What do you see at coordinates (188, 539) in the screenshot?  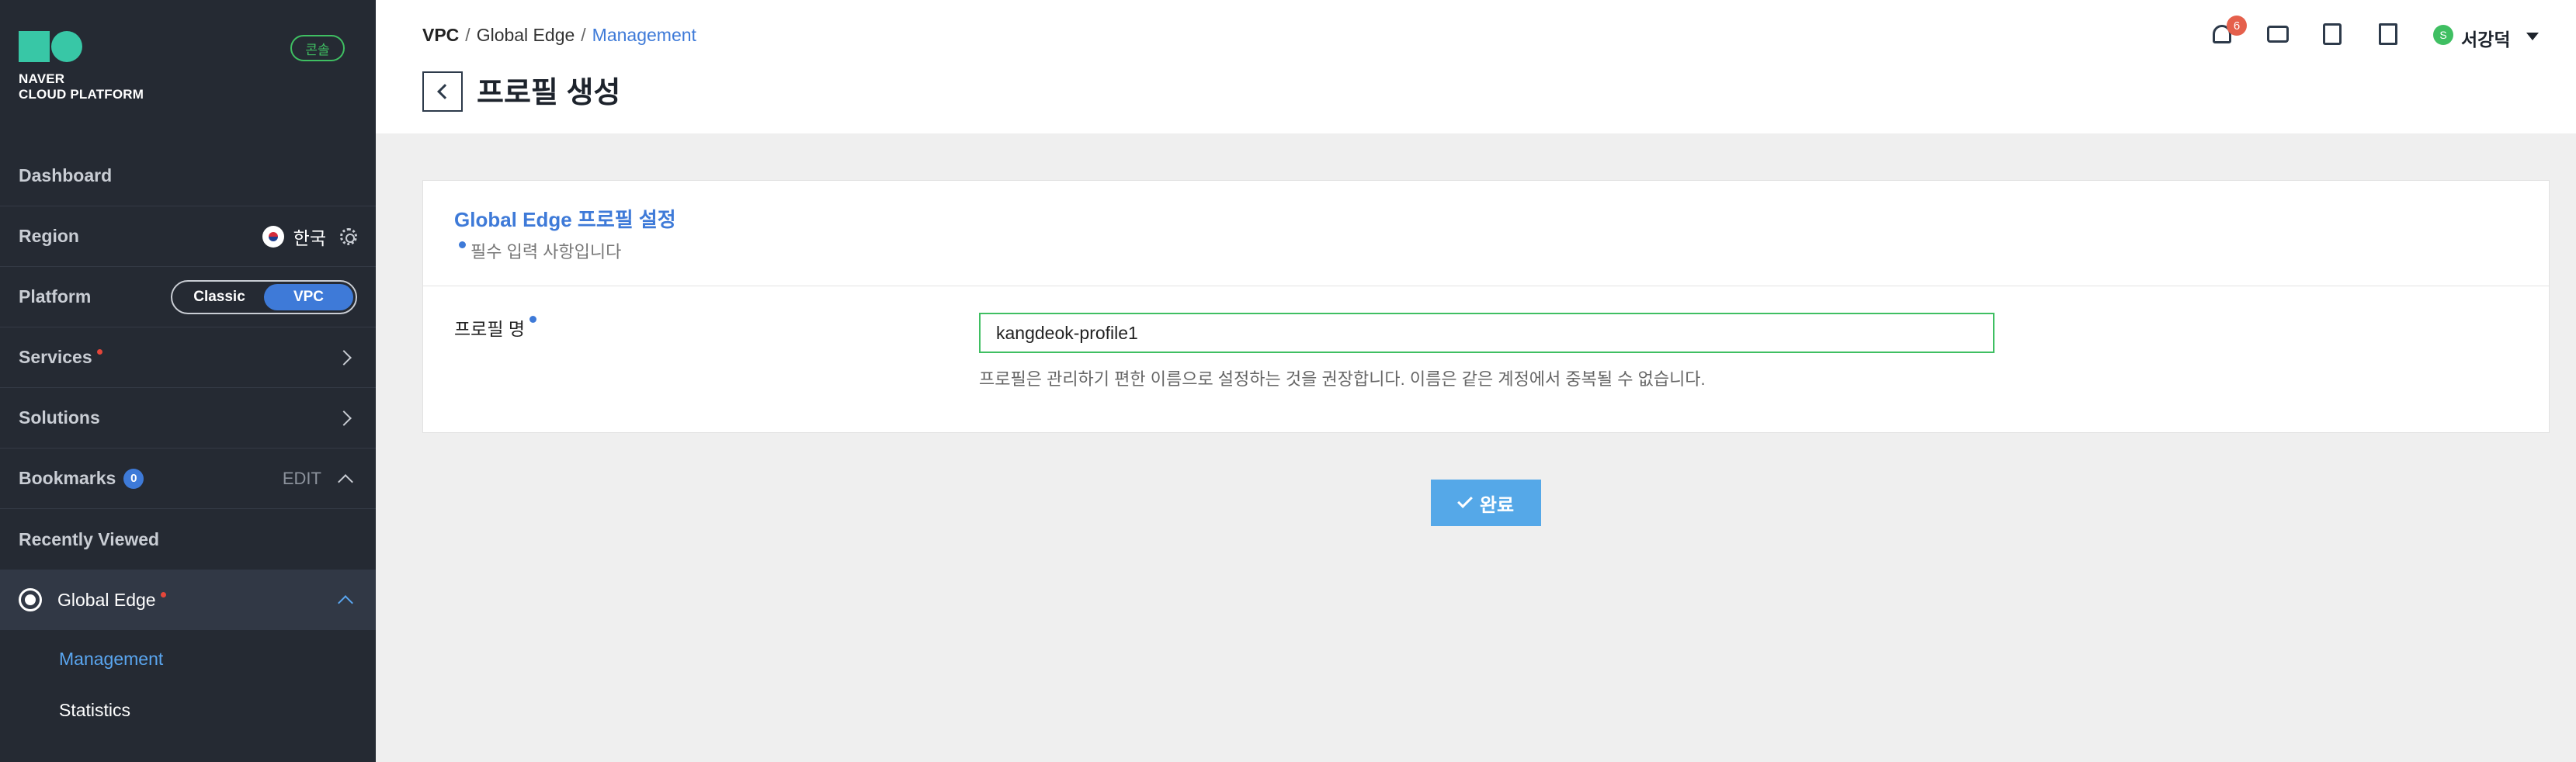 I see `sidebar-item-recently-viewed: Recently Viewed` at bounding box center [188, 539].